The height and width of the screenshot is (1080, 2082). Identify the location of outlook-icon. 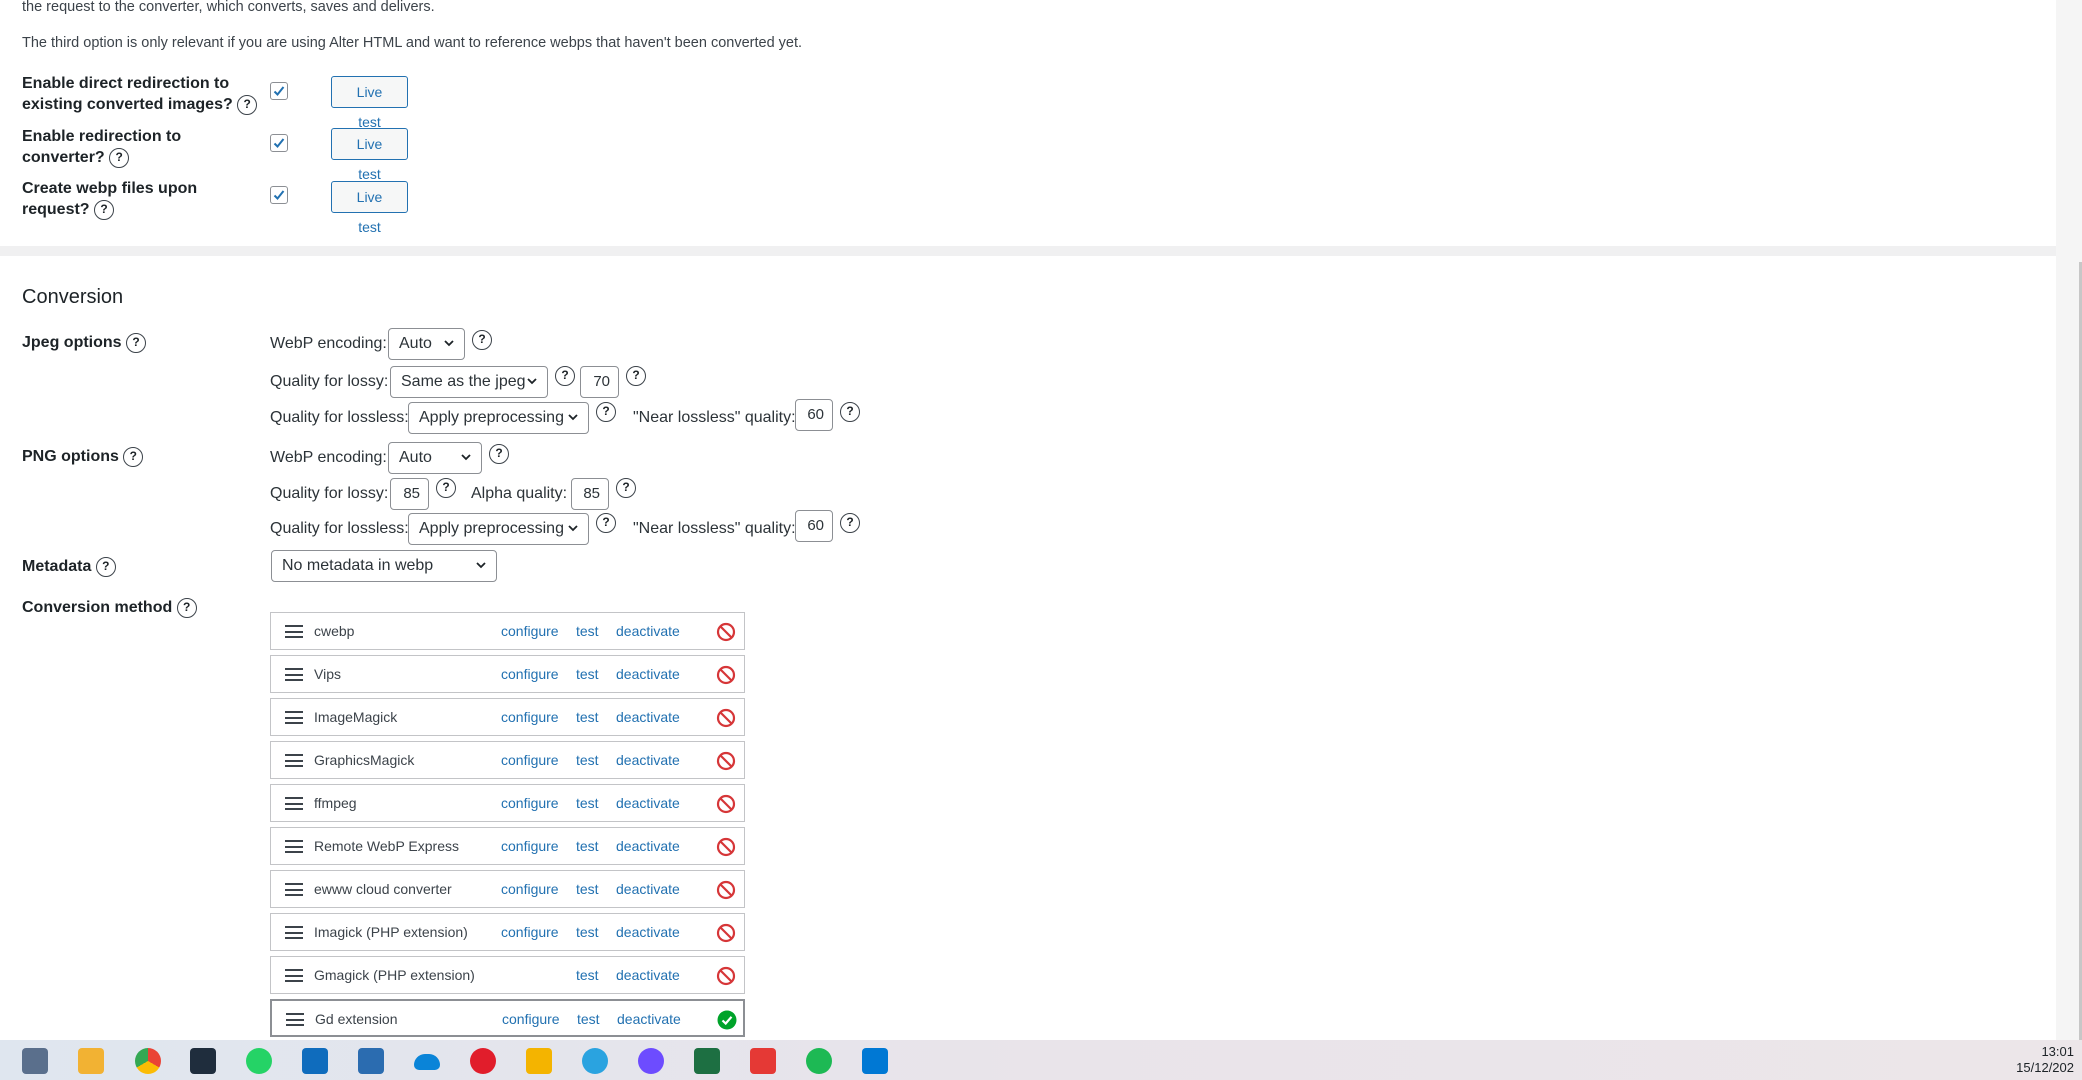
(315, 1061).